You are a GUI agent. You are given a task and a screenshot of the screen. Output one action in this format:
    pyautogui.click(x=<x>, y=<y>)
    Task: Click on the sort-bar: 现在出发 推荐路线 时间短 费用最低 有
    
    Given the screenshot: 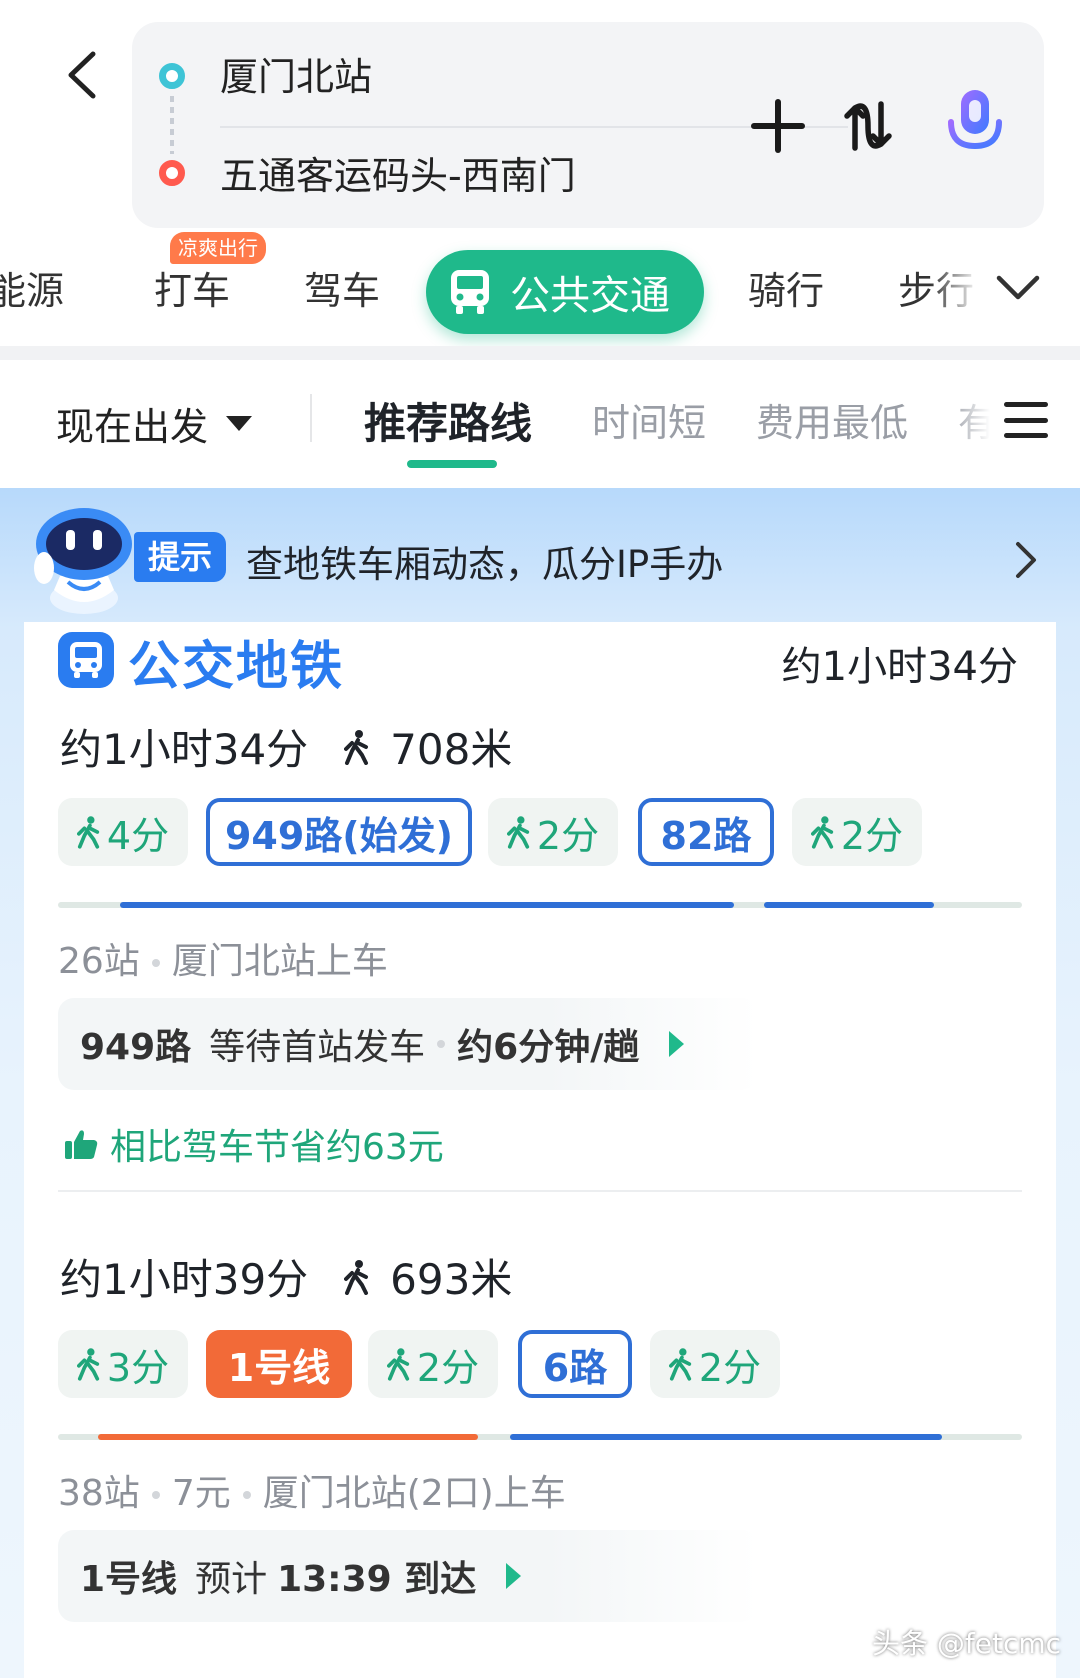 What is the action you would take?
    pyautogui.click(x=540, y=424)
    